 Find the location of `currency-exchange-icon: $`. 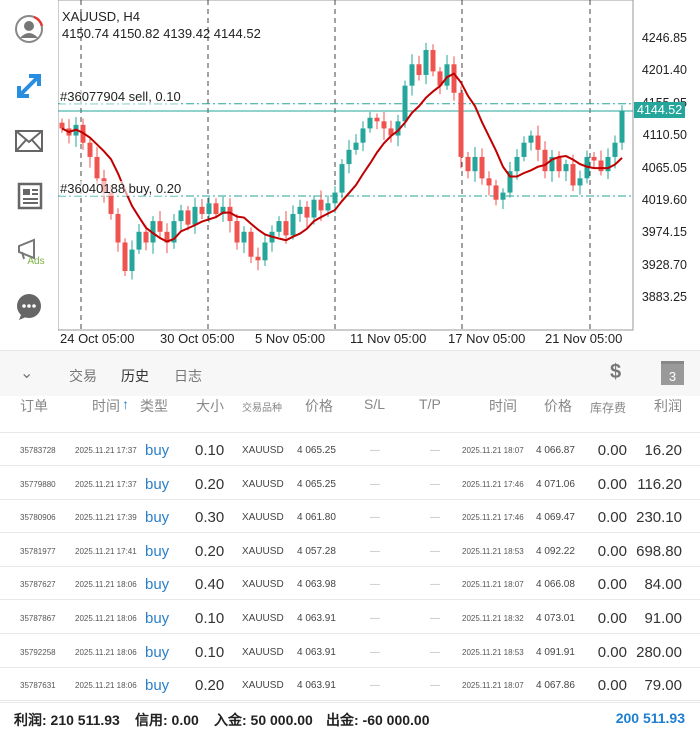

currency-exchange-icon: $ is located at coordinates (615, 372).